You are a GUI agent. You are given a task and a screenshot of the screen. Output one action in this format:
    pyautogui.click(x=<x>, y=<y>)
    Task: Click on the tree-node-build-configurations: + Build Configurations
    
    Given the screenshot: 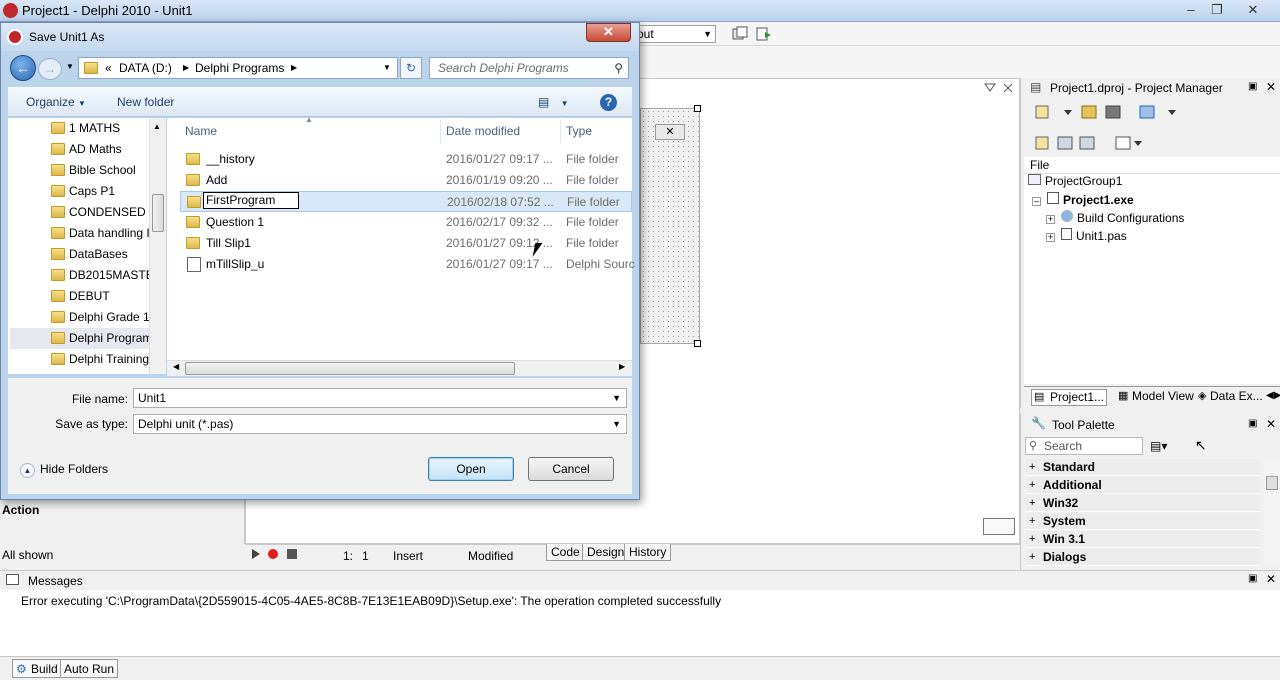 What is the action you would take?
    pyautogui.click(x=1115, y=217)
    